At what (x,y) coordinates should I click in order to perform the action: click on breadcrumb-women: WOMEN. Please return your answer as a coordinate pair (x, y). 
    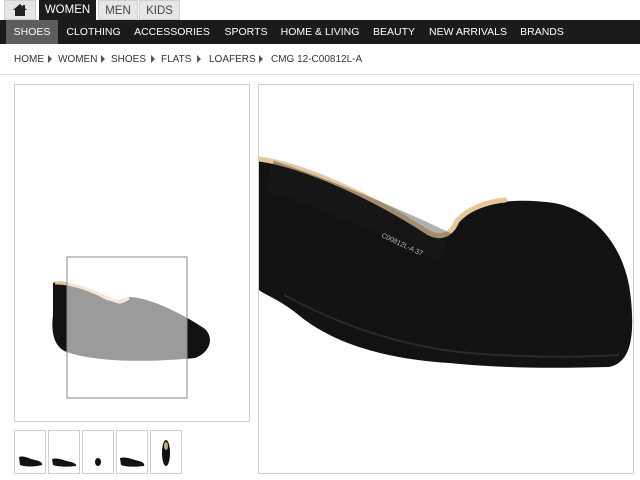
    Looking at the image, I should click on (77, 59).